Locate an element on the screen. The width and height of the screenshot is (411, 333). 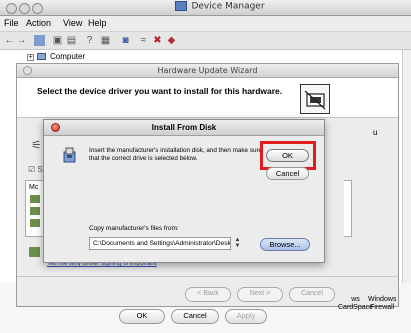
tree-item-computer: Computer is located at coordinates (67, 56).